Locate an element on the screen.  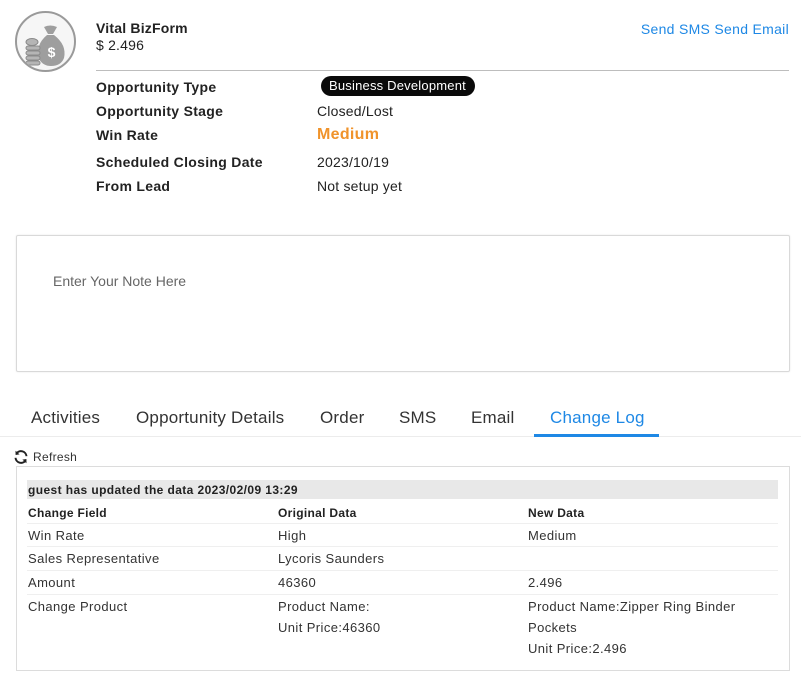
table-cell-original: 46360 is located at coordinates (297, 582).